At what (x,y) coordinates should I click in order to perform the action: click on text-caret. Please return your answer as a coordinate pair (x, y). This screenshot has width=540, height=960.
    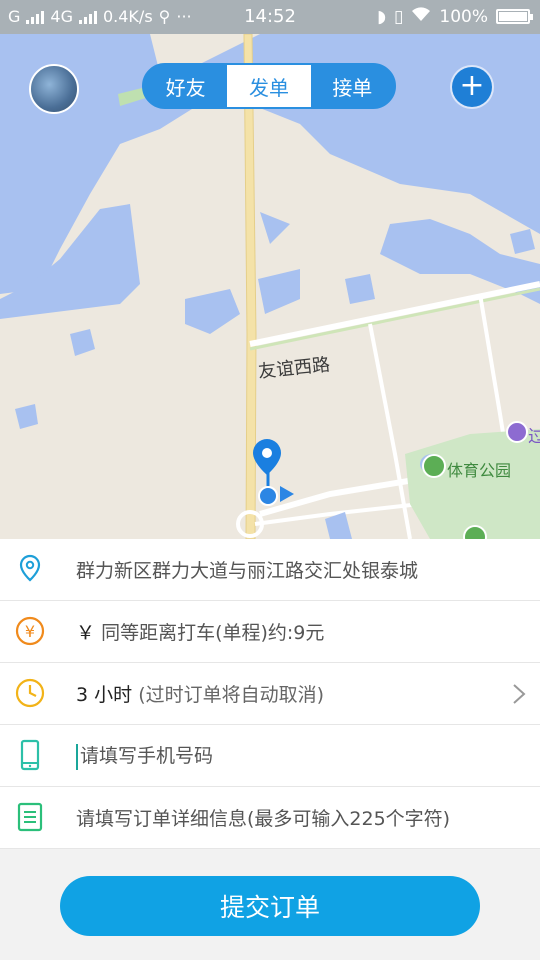
    Looking at the image, I should click on (77, 756).